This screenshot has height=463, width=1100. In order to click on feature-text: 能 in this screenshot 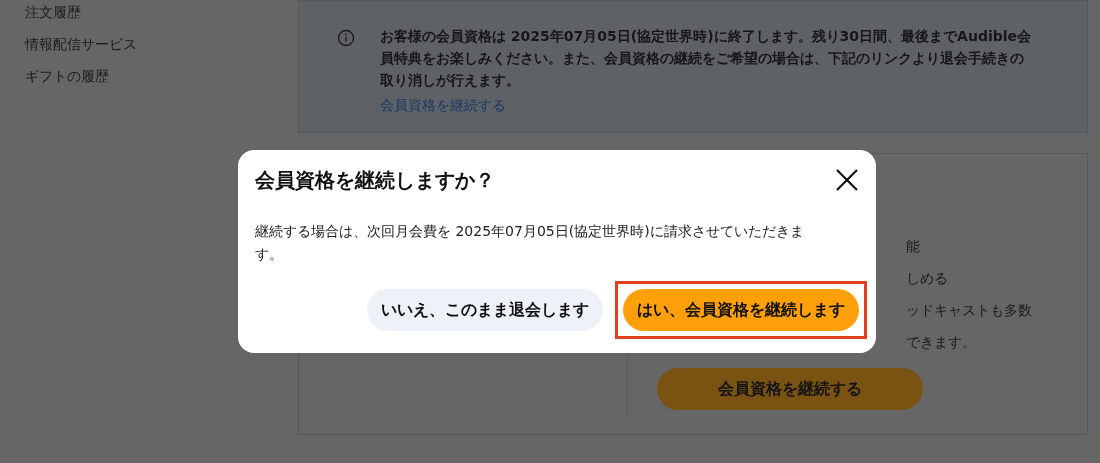, I will do `click(913, 246)`.